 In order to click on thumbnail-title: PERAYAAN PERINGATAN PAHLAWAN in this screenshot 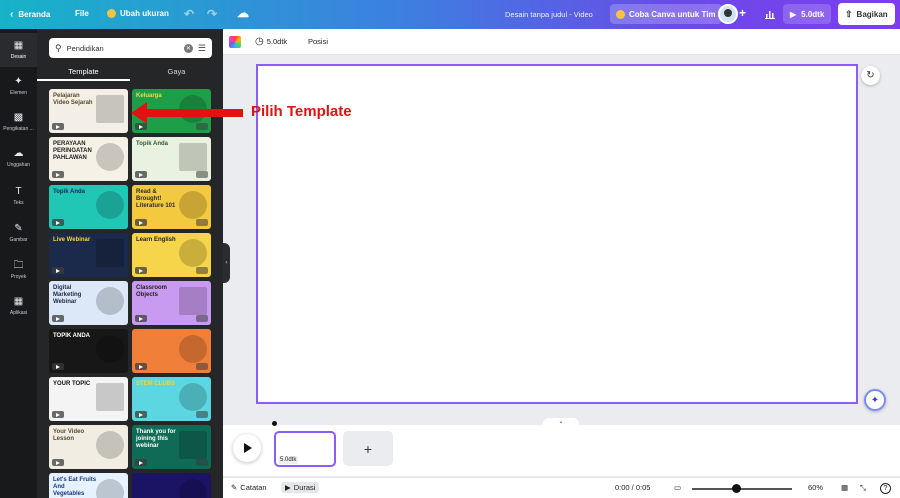, I will do `click(72, 151)`.